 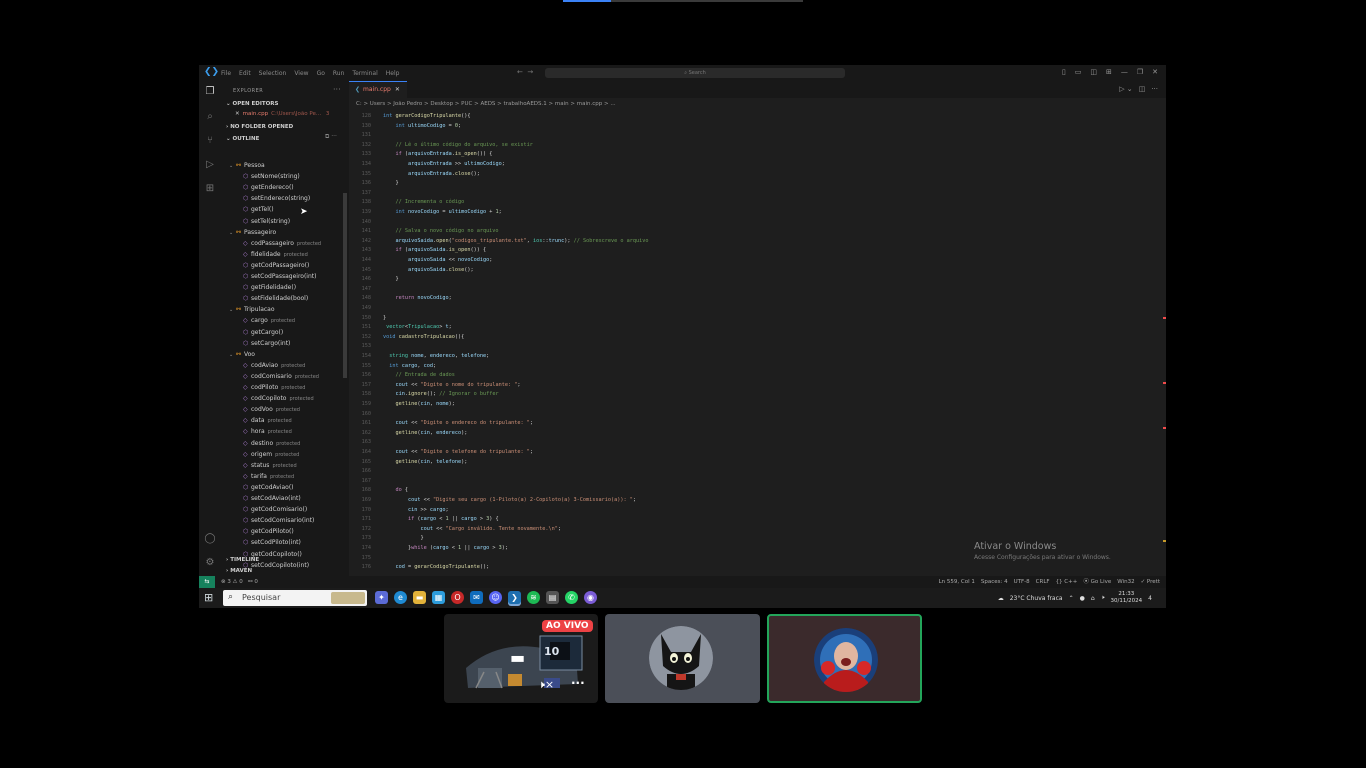 What do you see at coordinates (1109, 72) in the screenshot?
I see `customize-layout-icon: ⊞` at bounding box center [1109, 72].